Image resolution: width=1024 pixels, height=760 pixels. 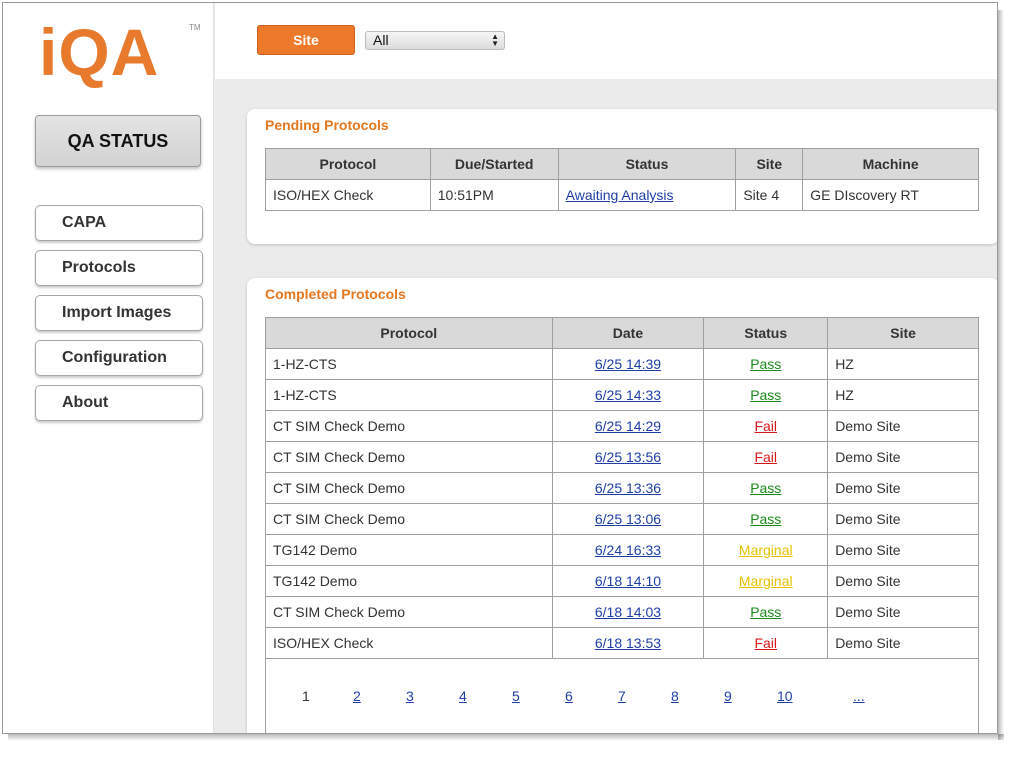 I want to click on current-page: 1, so click(x=306, y=696).